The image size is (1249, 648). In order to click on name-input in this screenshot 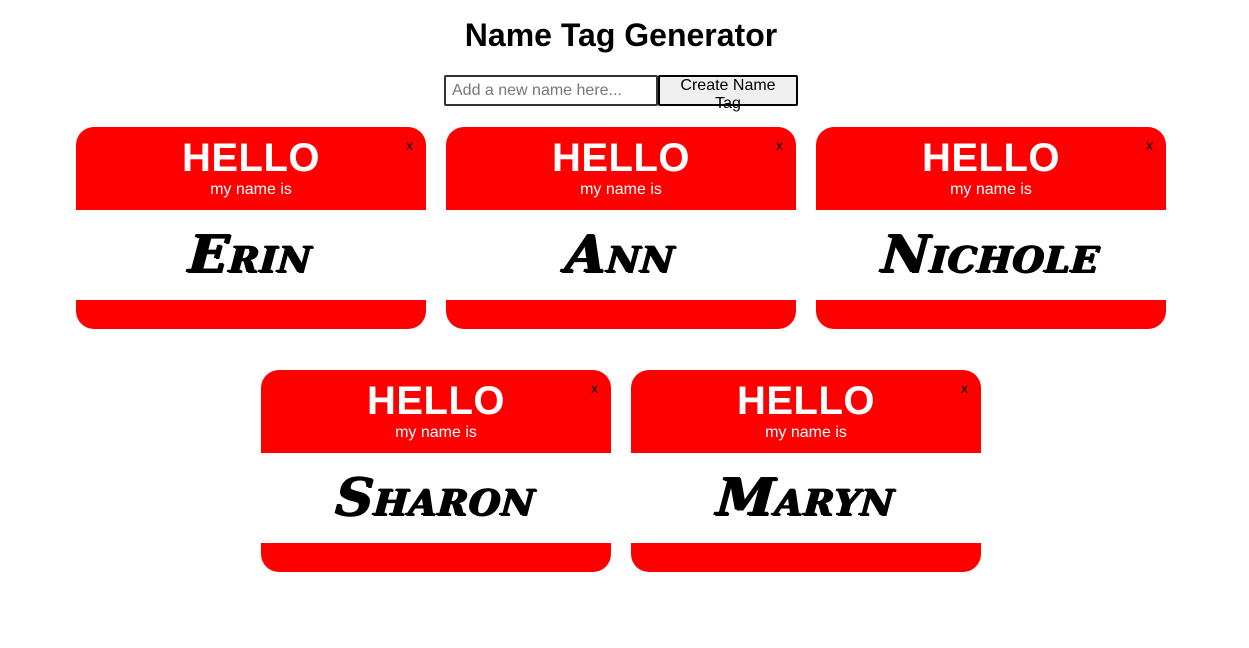, I will do `click(551, 90)`.